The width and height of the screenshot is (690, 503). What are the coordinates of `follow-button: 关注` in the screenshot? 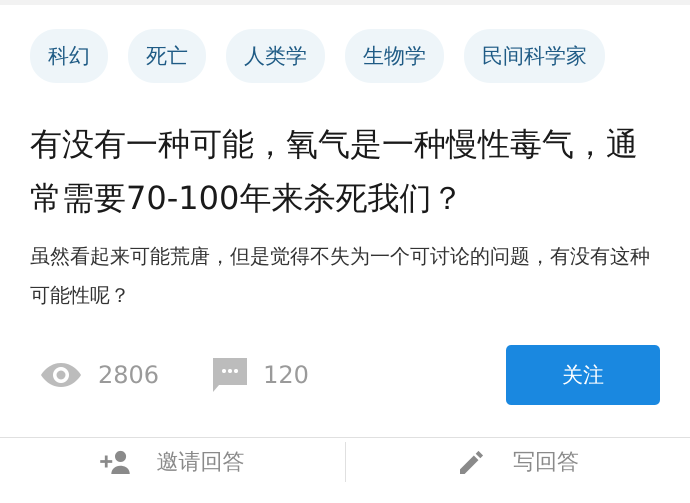 It's located at (583, 375).